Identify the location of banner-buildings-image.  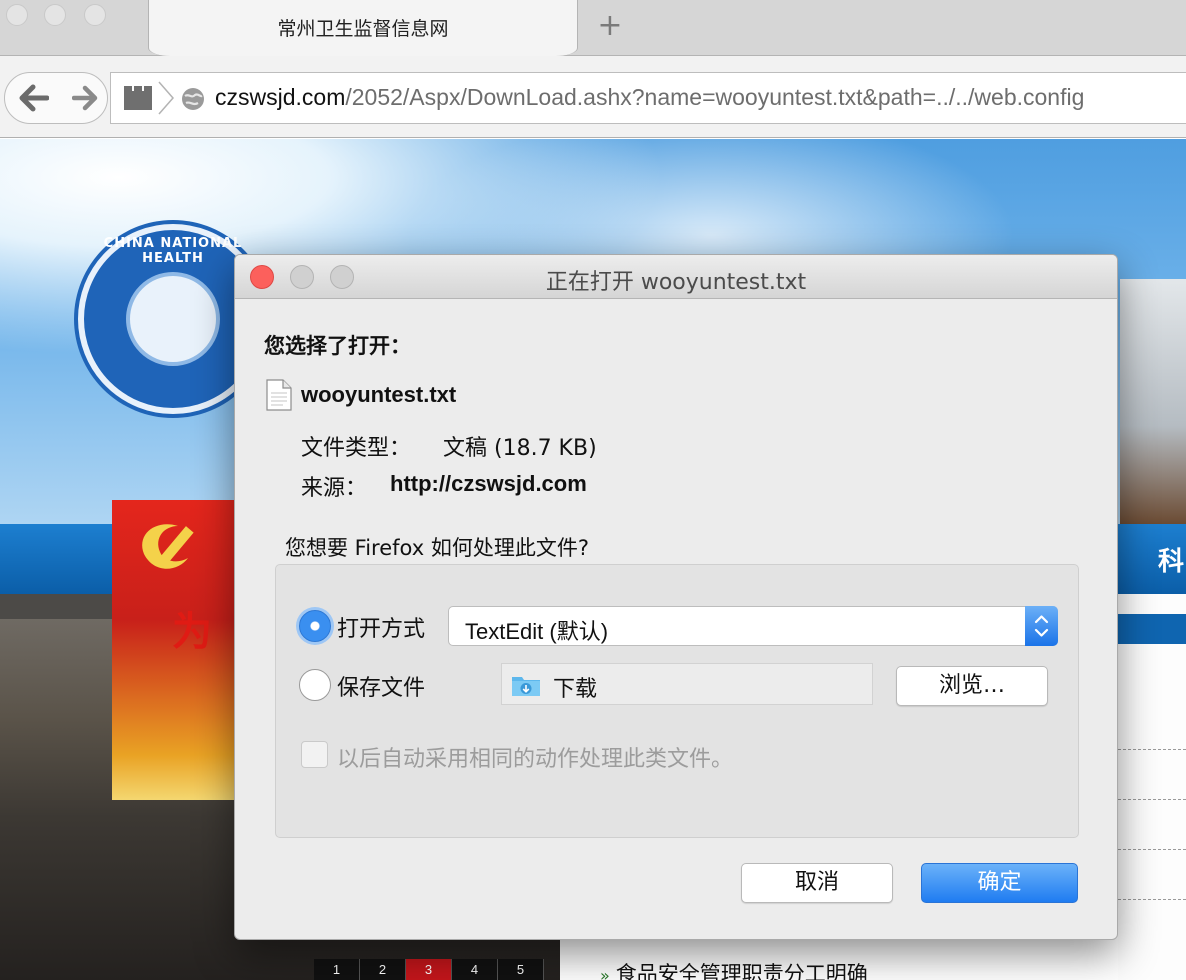
(1153, 401).